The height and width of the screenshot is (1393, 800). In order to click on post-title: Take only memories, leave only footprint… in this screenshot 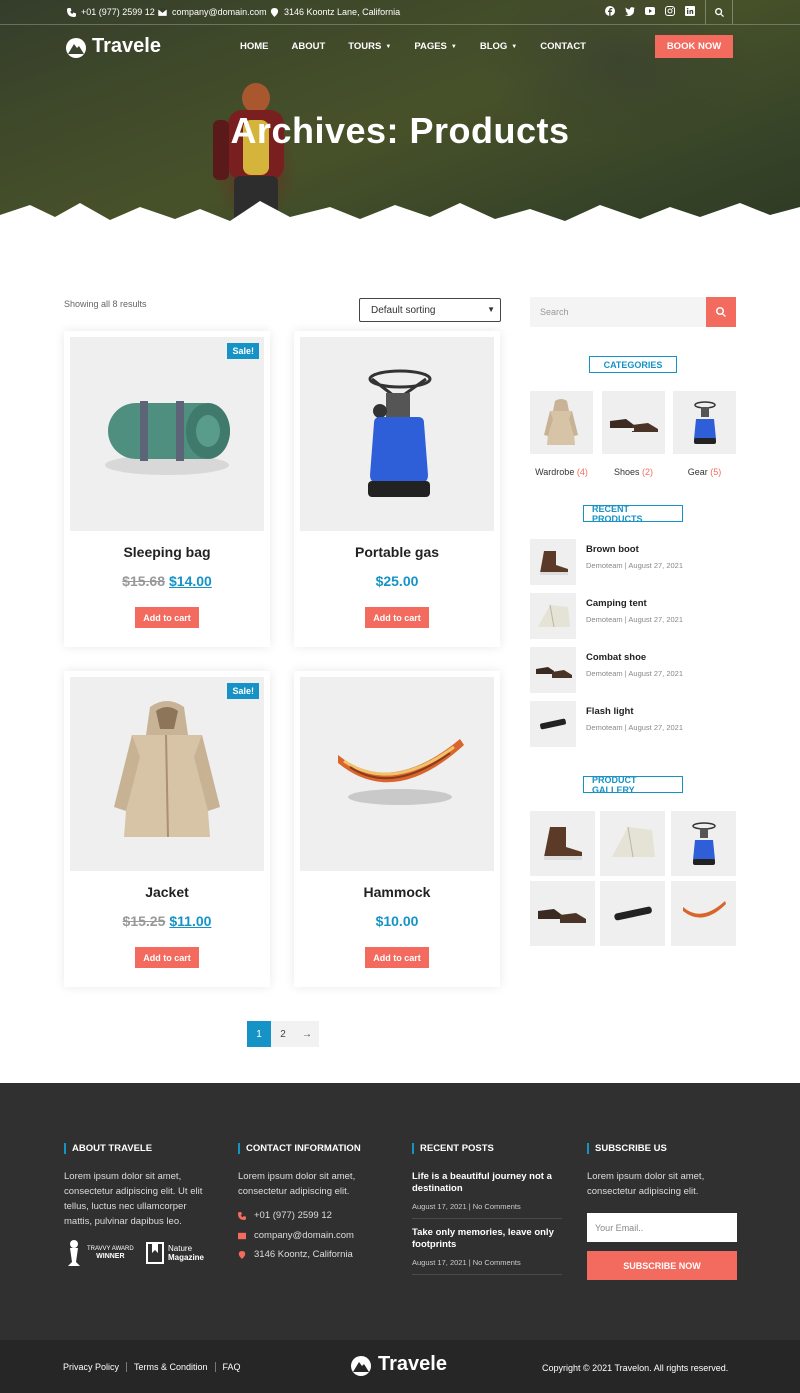, I will do `click(487, 1239)`.